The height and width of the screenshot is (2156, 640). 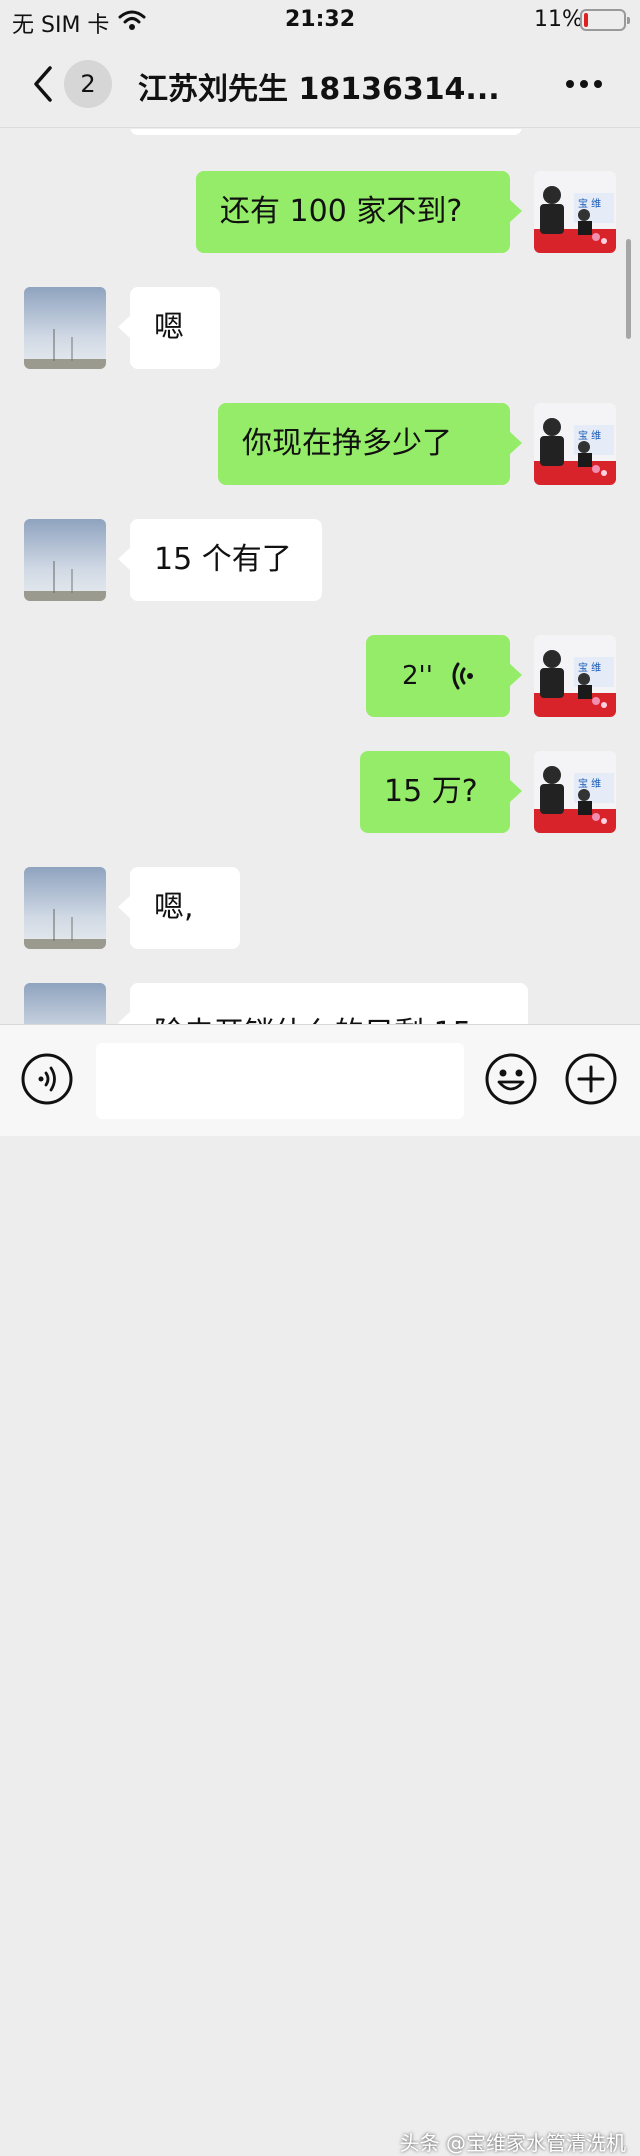 I want to click on more-functions-button, so click(x=591, y=1079).